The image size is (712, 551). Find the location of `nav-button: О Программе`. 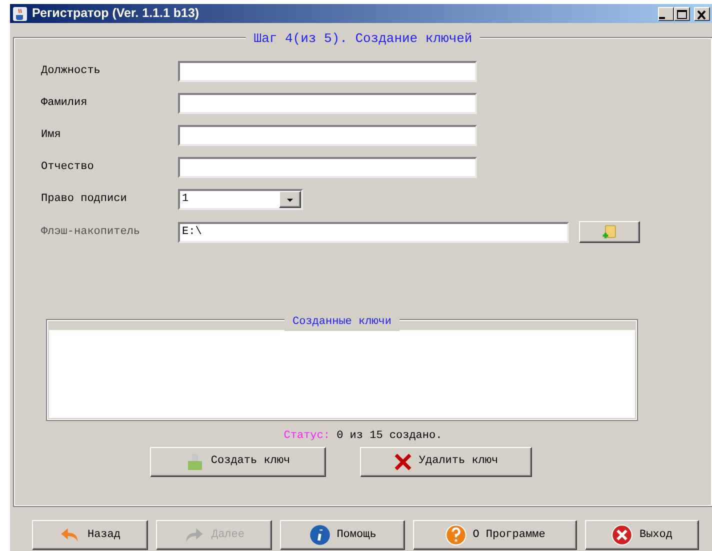

nav-button: О Программе is located at coordinates (495, 535).